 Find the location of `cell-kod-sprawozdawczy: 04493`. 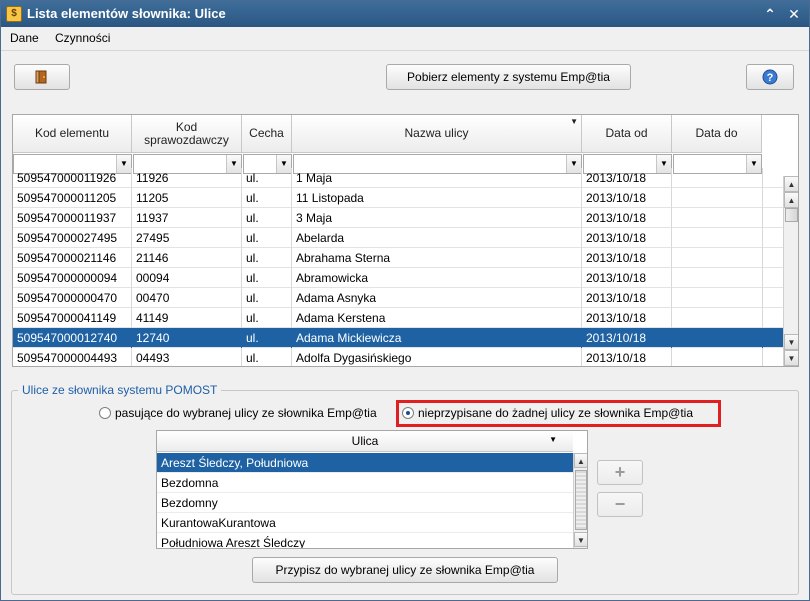

cell-kod-sprawozdawczy: 04493 is located at coordinates (187, 357).